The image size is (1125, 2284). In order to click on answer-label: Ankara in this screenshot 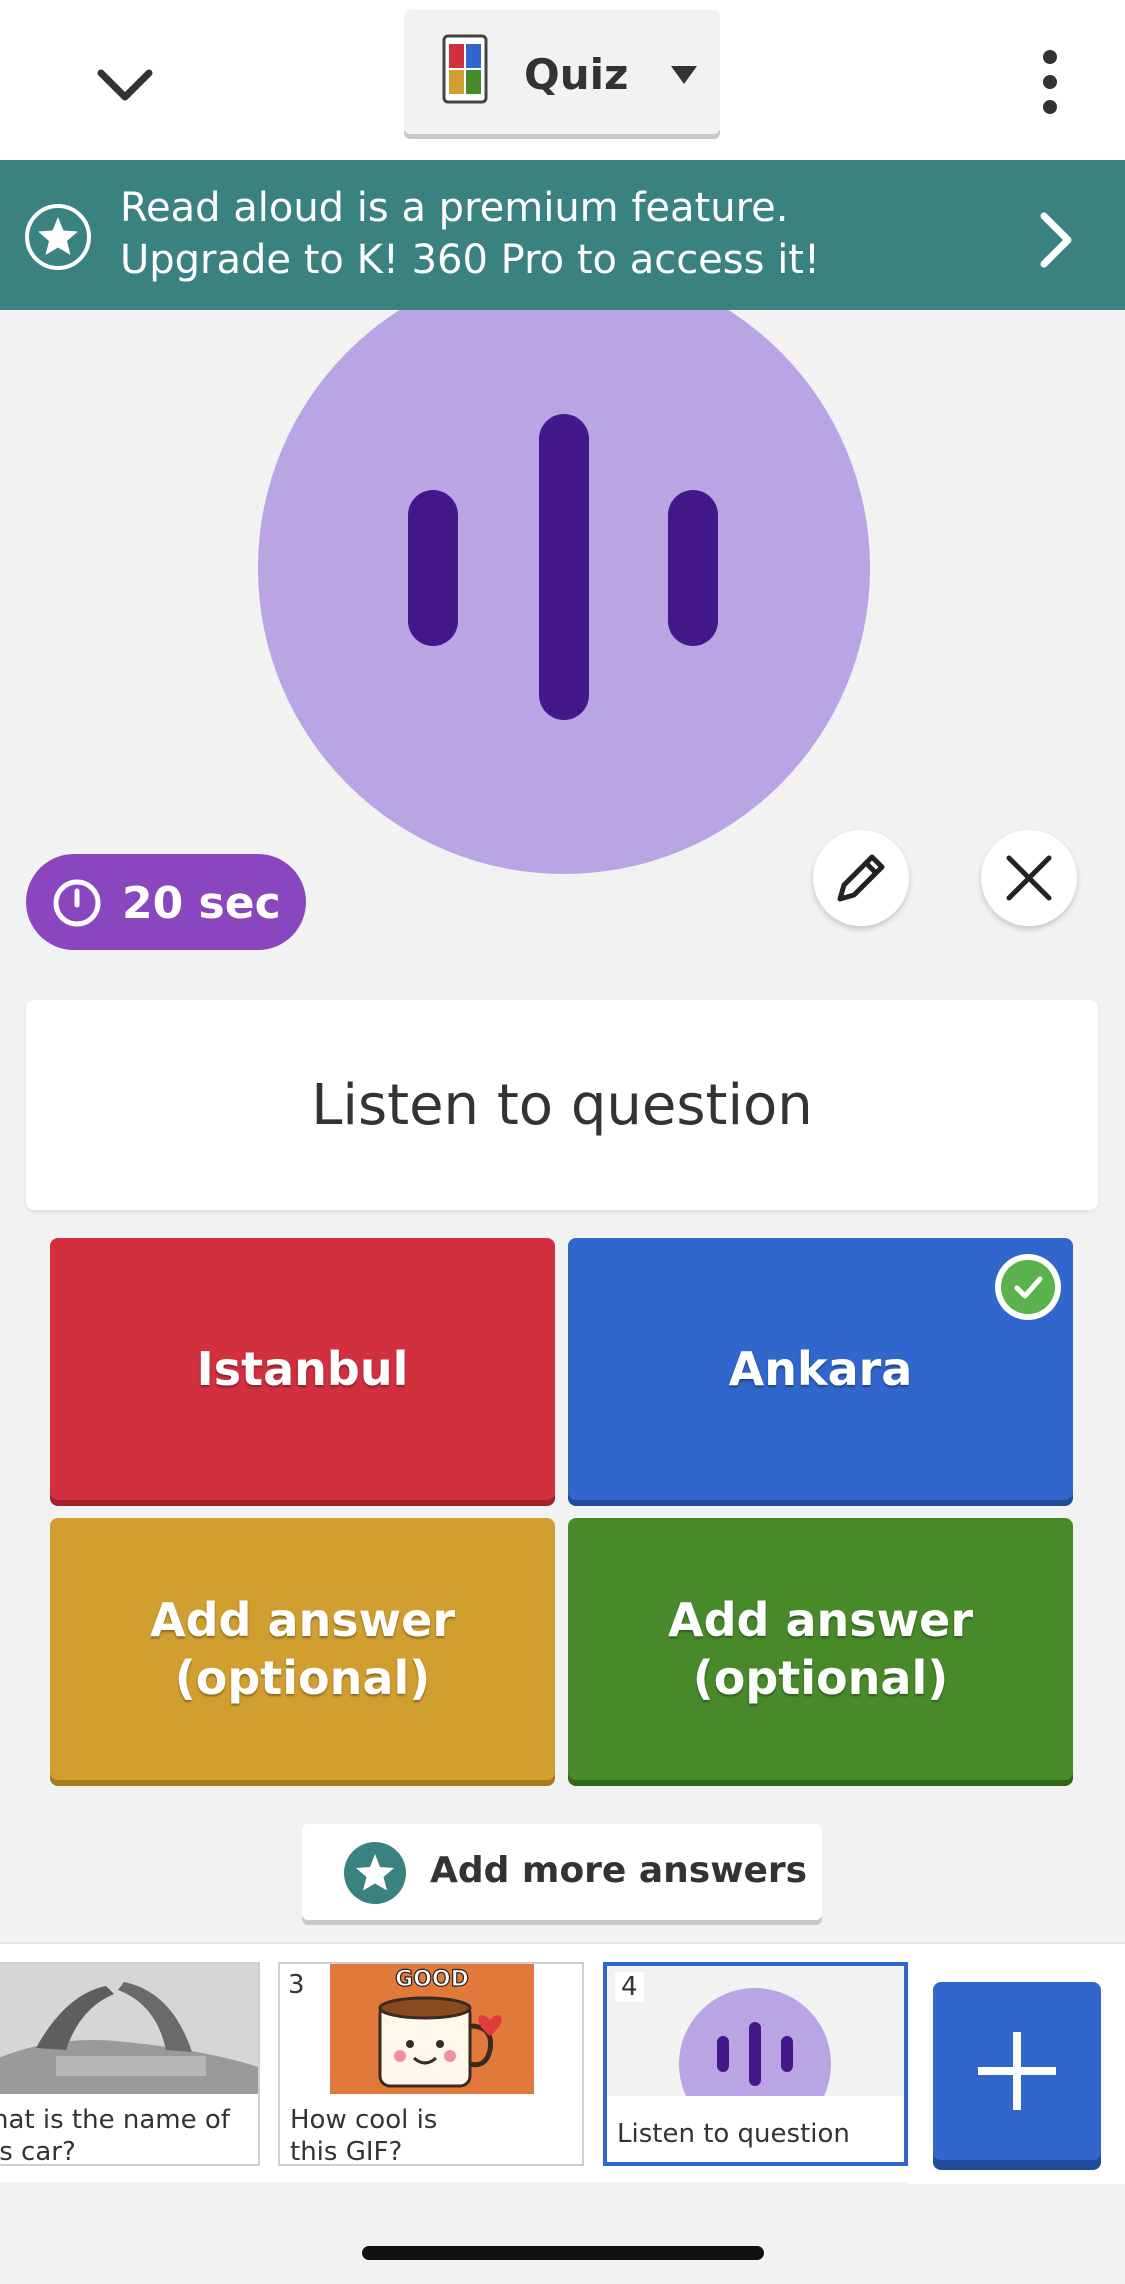, I will do `click(820, 1369)`.